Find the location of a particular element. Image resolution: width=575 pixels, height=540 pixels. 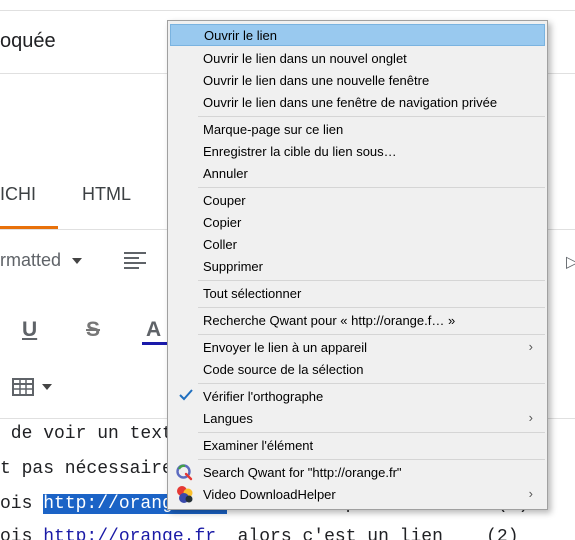

menu-item-open-new-window: Ouvrir le lien dans une nouvelle fenêtre is located at coordinates (357, 80).